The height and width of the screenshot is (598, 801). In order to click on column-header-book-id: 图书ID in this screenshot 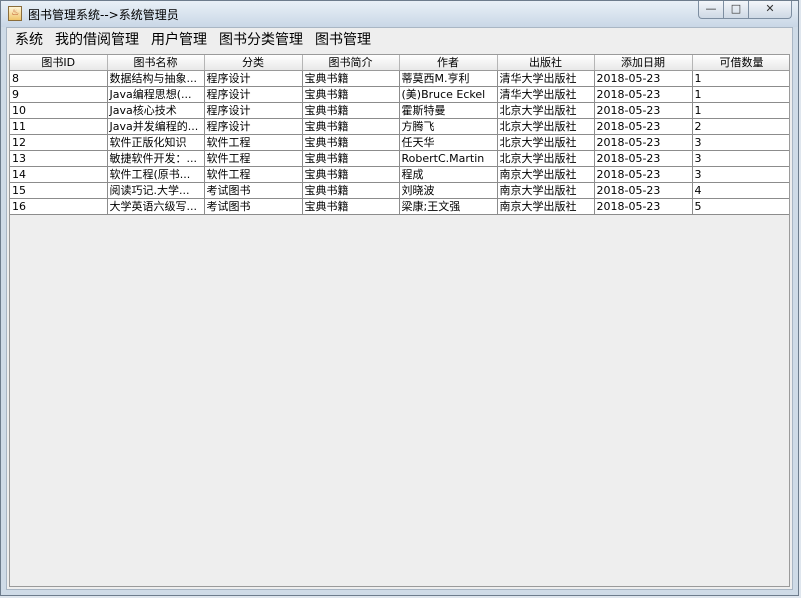, I will do `click(59, 63)`.